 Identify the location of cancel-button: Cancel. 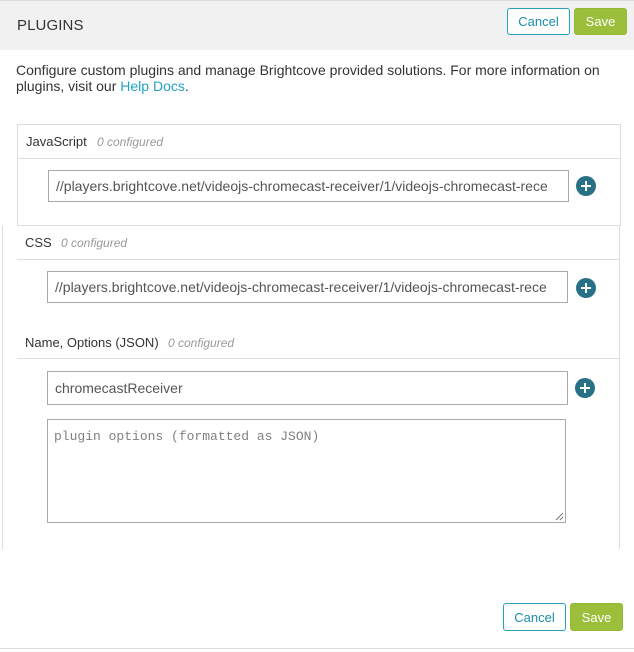
(538, 21).